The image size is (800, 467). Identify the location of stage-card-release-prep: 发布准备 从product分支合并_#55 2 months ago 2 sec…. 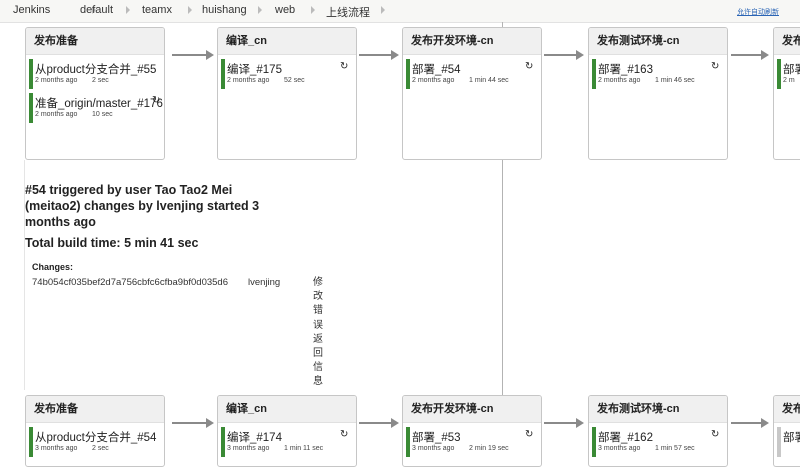
(95, 93).